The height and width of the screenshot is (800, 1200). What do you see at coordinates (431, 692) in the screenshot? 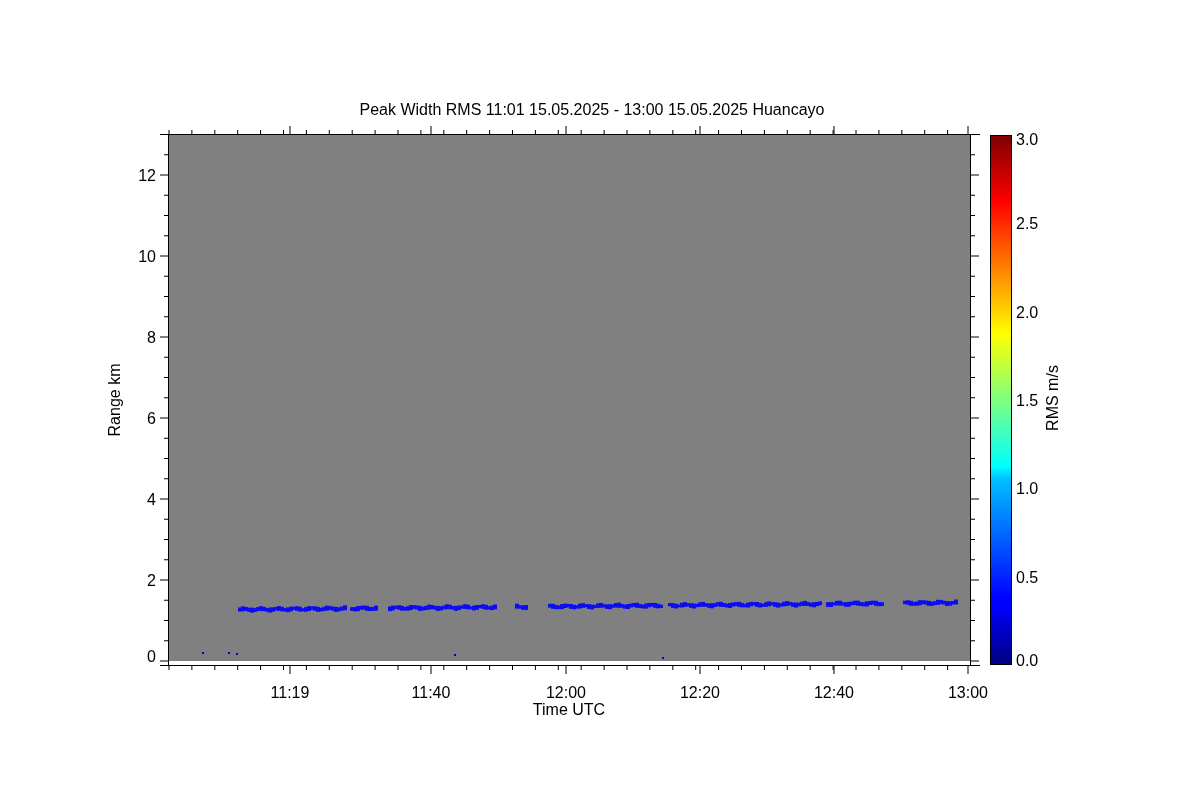
I see `x-tick-label: 11:40` at bounding box center [431, 692].